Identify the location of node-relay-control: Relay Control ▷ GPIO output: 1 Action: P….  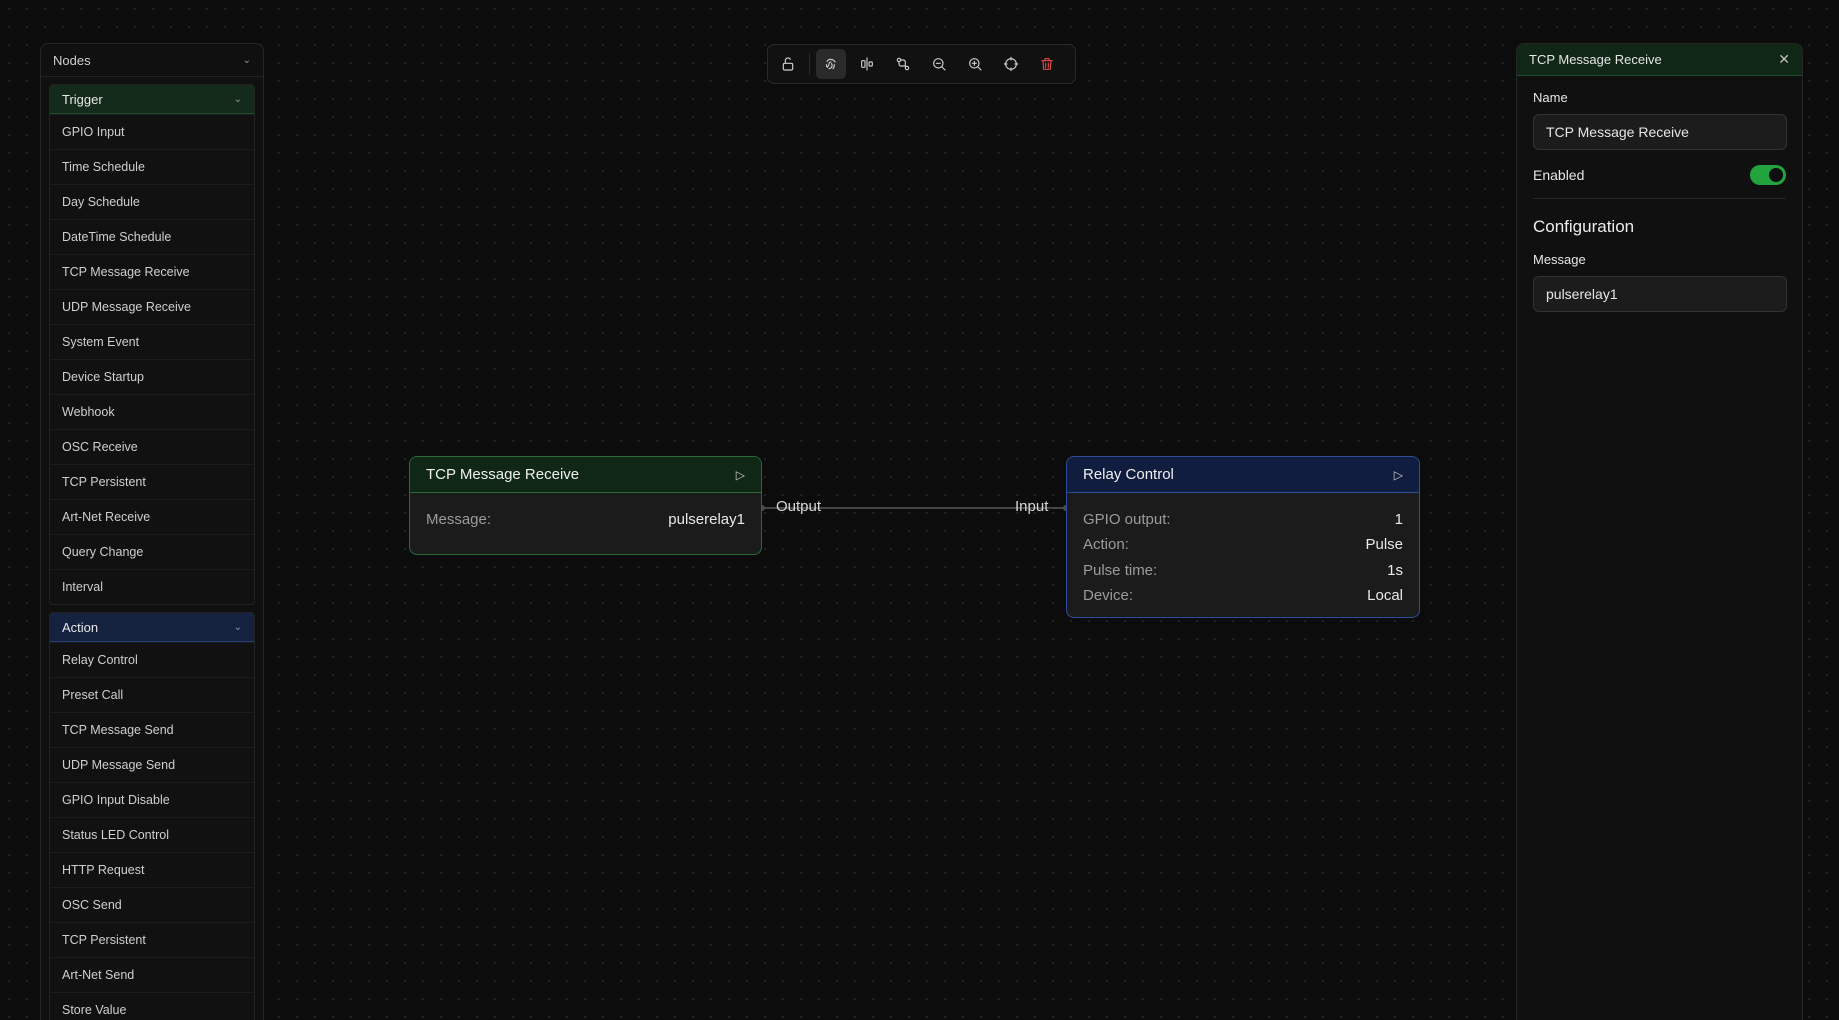
(1243, 537).